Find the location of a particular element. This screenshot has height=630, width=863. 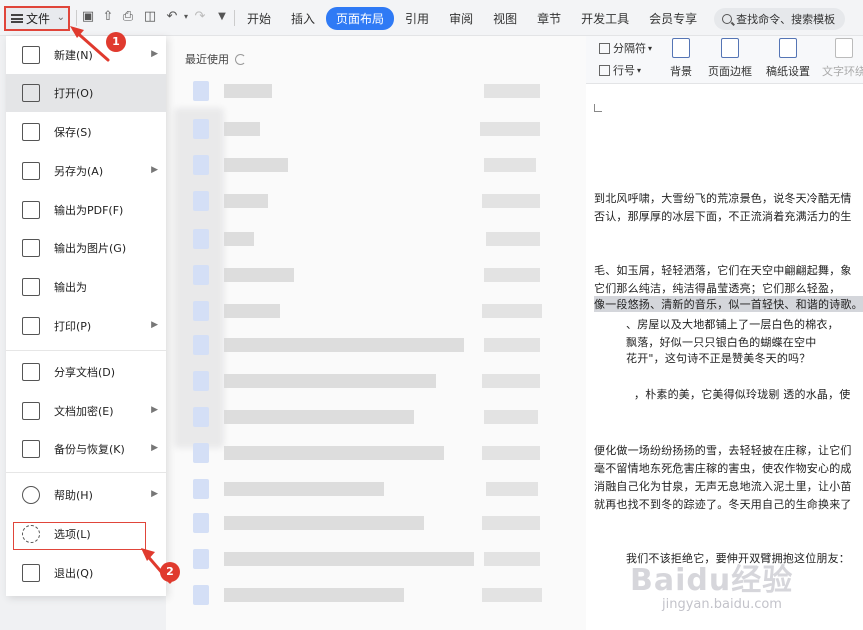

menu-item-label: 保存(S) is located at coordinates (73, 132).